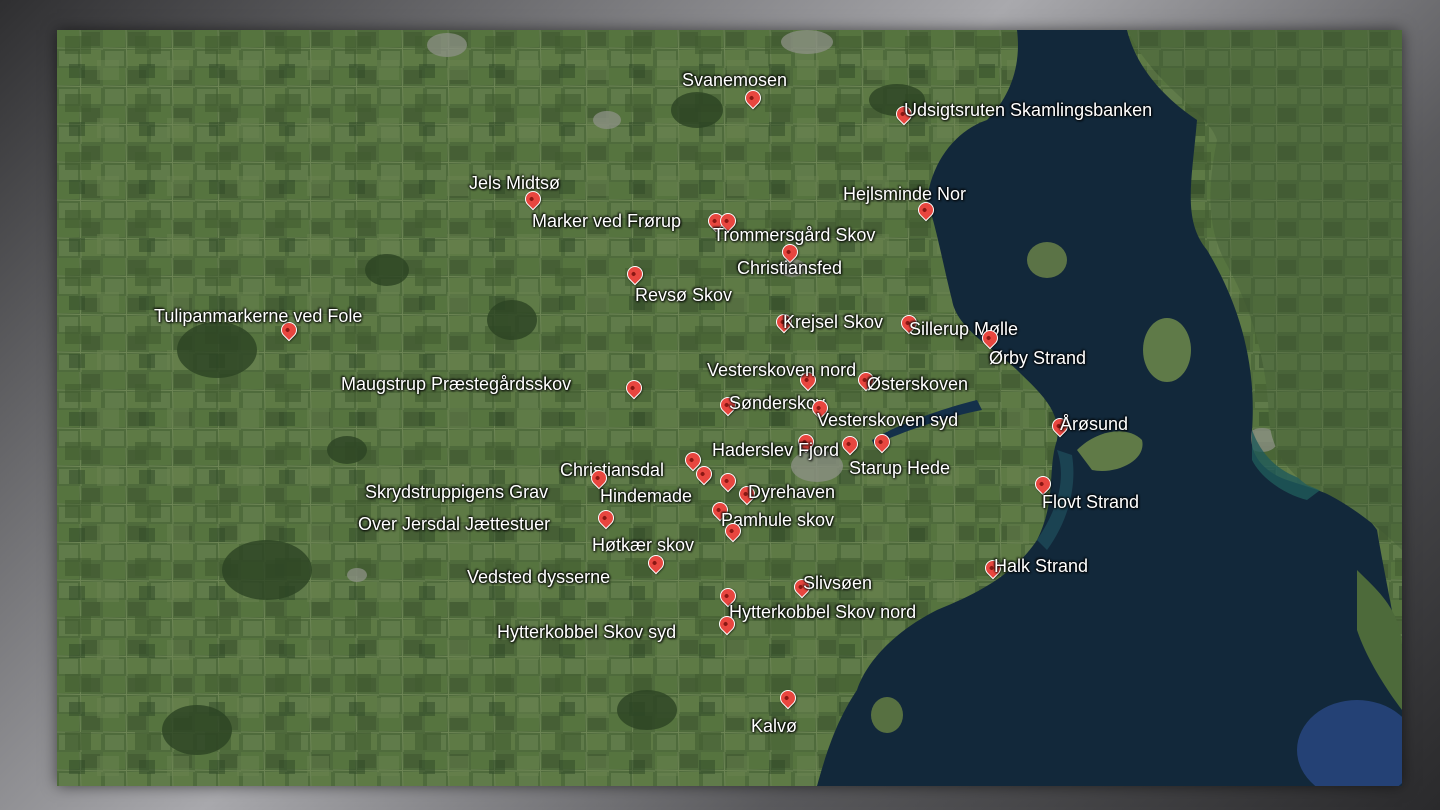 This screenshot has width=1440, height=810. I want to click on place-label: Sillerup Mølle, so click(964, 329).